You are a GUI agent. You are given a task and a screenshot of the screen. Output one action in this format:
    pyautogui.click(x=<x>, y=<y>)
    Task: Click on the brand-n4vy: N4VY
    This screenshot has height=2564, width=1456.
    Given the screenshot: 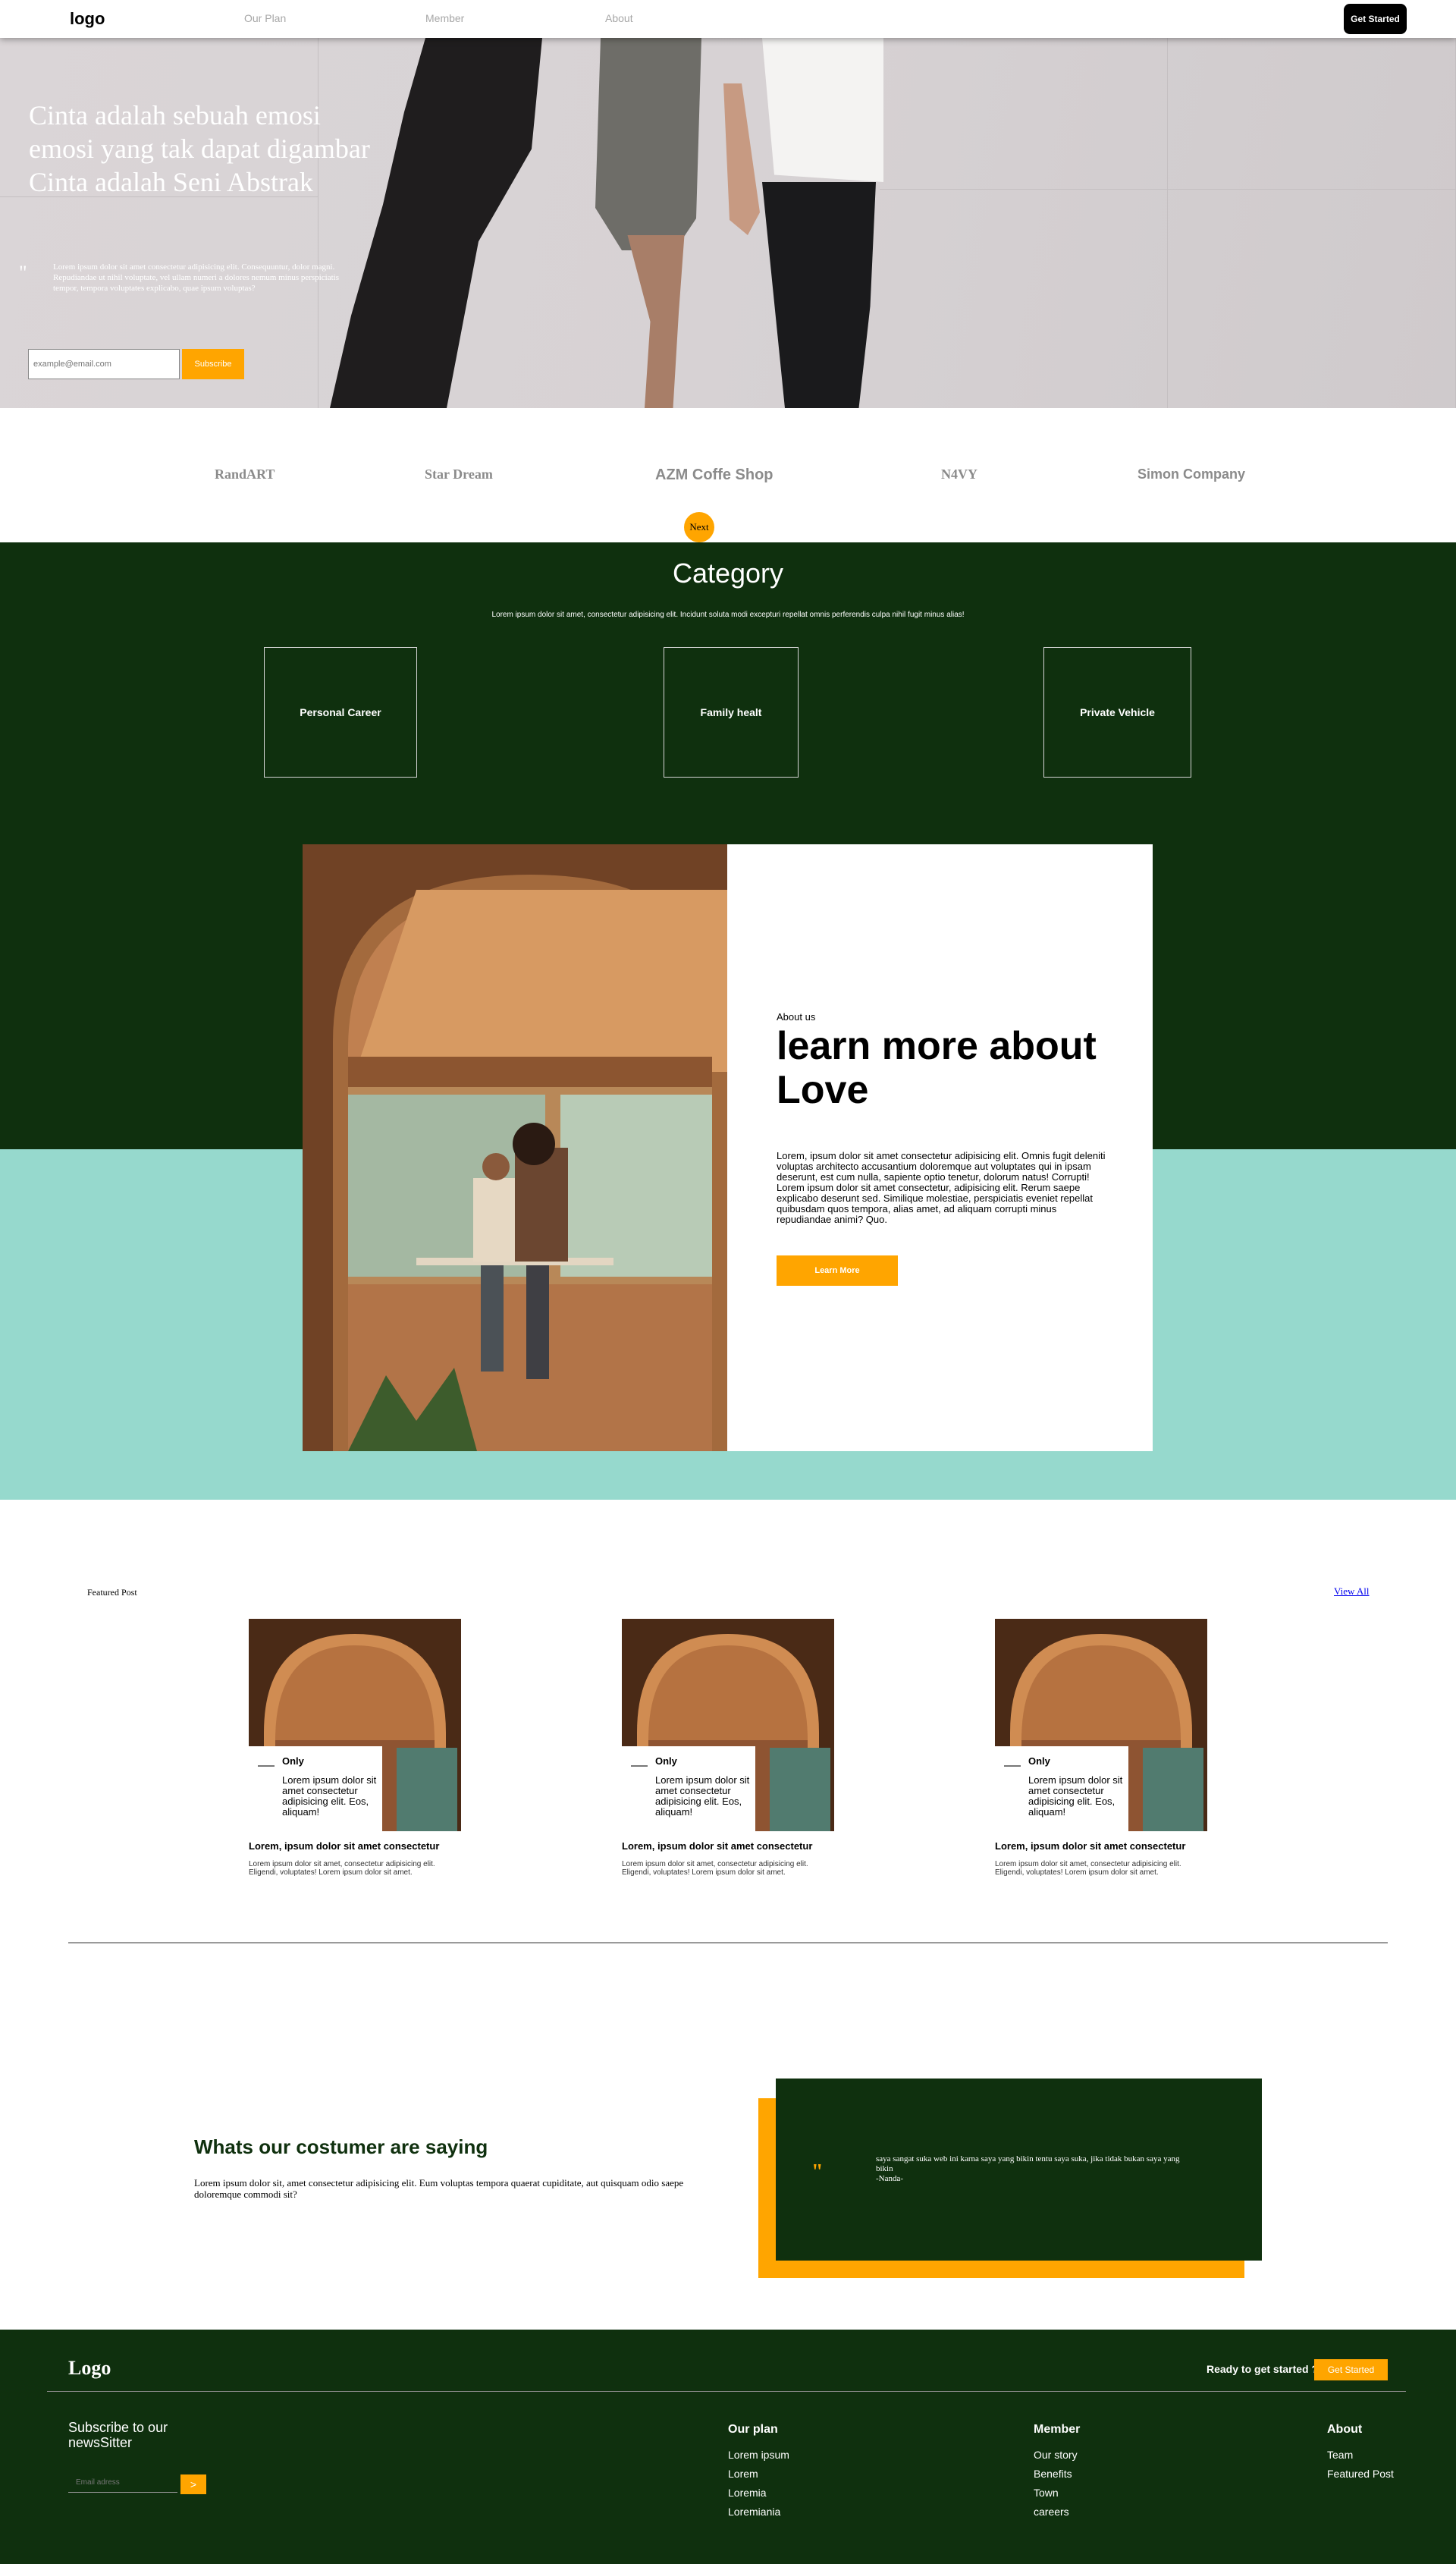 What is the action you would take?
    pyautogui.click(x=959, y=475)
    